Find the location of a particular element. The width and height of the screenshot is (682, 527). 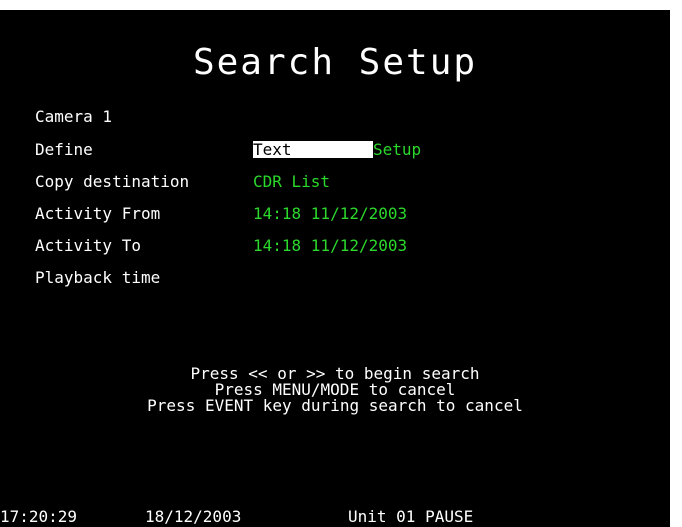

copy-destination-label: Copy destination is located at coordinates (112, 181).